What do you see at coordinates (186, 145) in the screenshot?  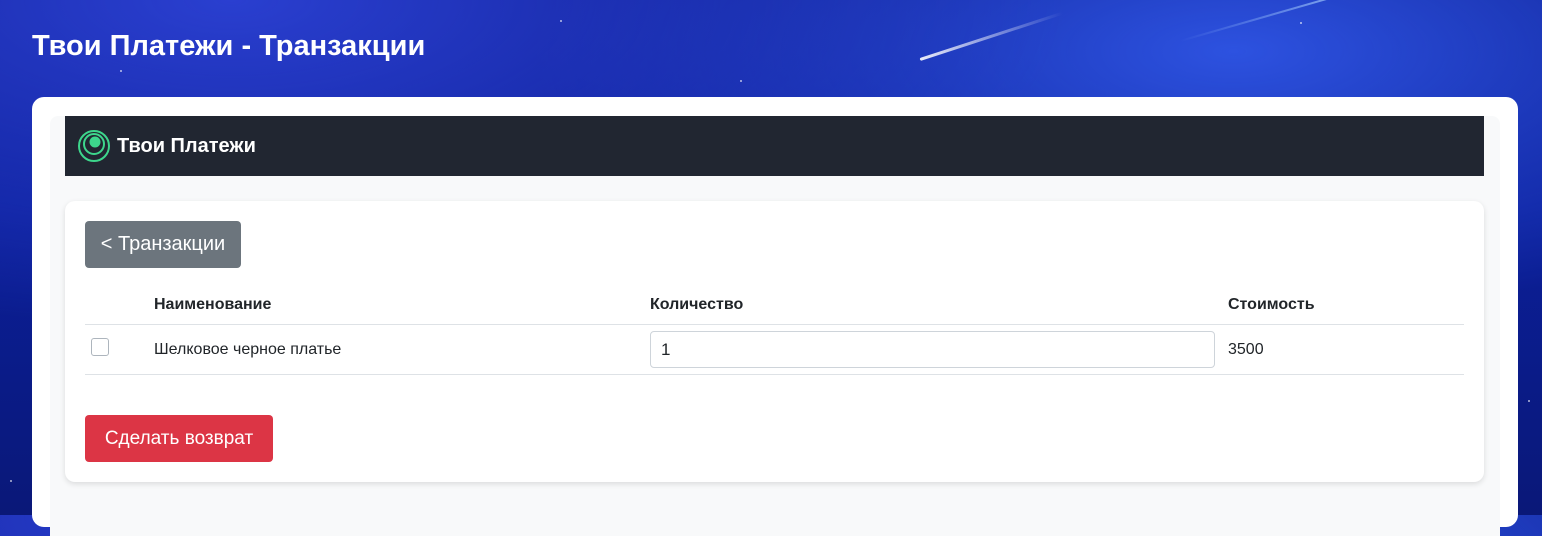 I see `brand-name: Твои Платежи` at bounding box center [186, 145].